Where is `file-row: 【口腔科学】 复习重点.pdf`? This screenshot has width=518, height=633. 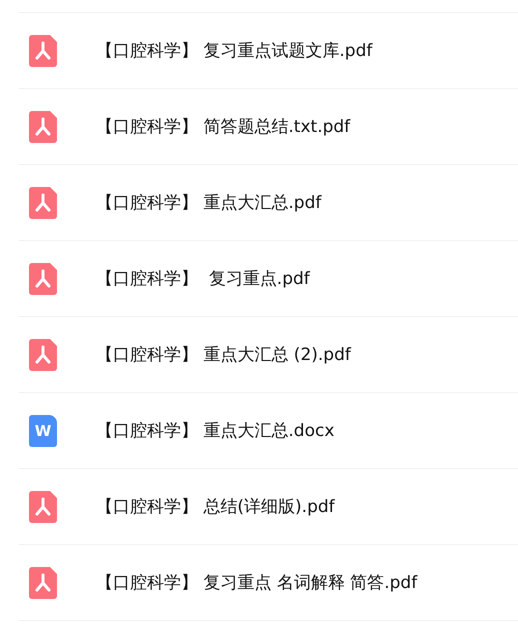
file-row: 【口腔科学】 复习重点.pdf is located at coordinates (268, 279).